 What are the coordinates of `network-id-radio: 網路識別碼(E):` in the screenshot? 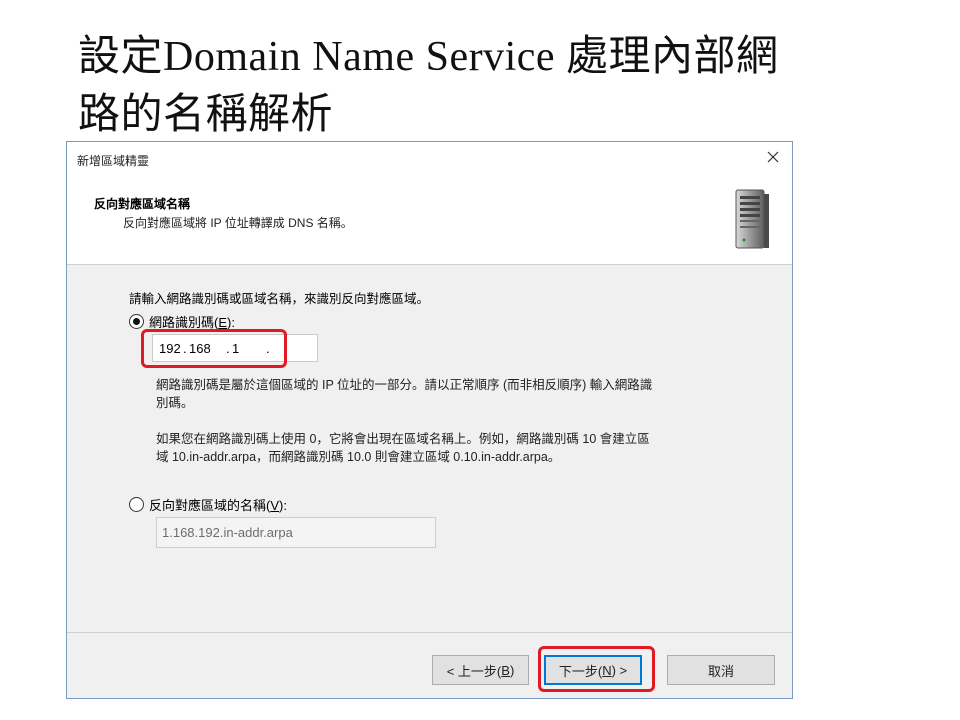 It's located at (182, 321).